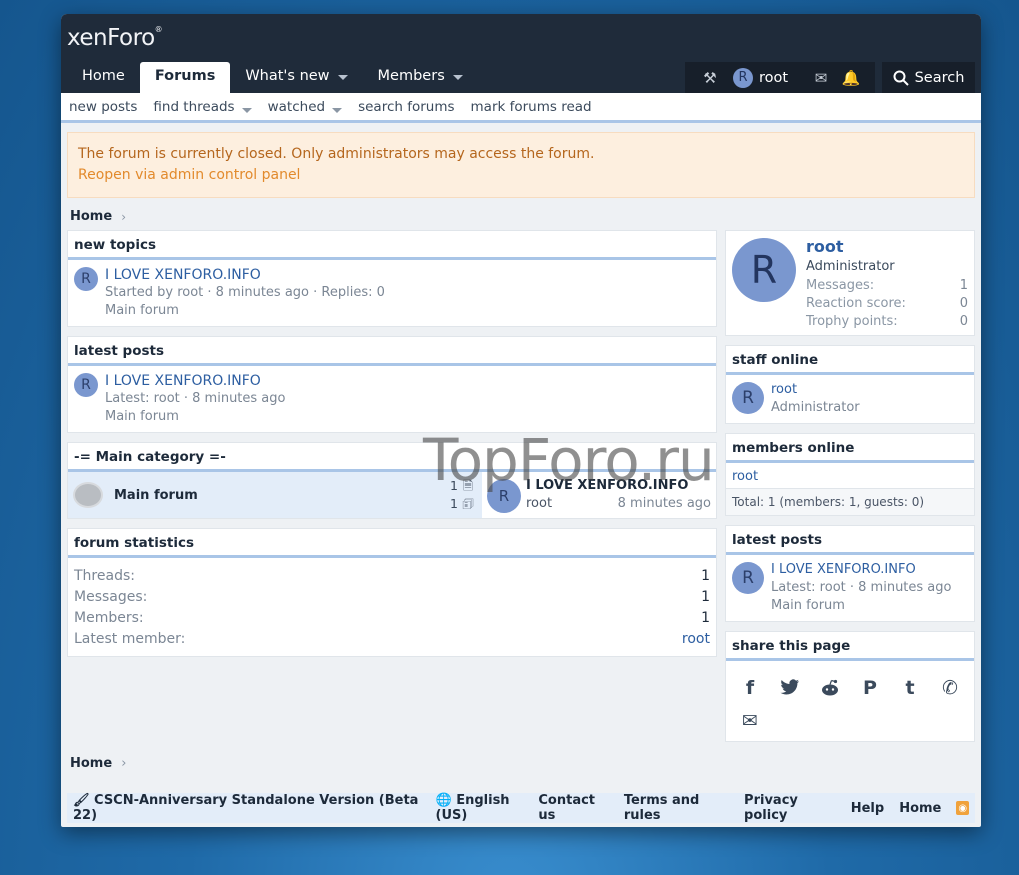 The image size is (1019, 875). I want to click on rss-icon: ◉, so click(962, 808).